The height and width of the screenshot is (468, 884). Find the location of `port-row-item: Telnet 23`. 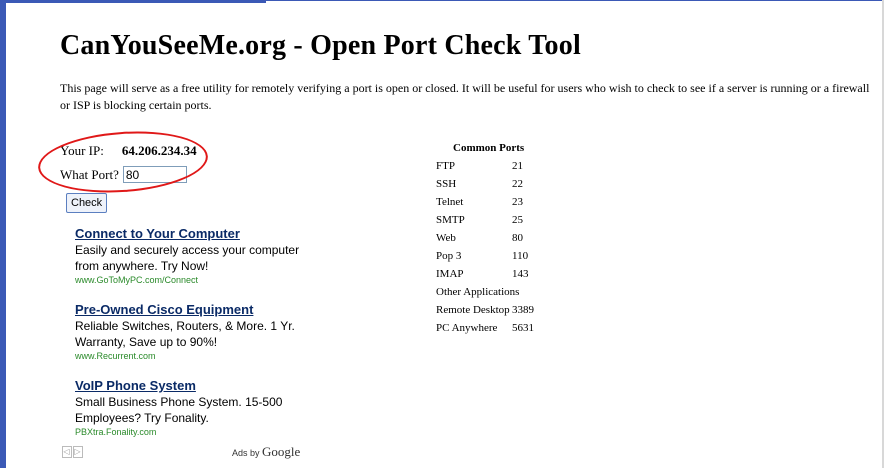

port-row-item: Telnet 23 is located at coordinates (482, 202).